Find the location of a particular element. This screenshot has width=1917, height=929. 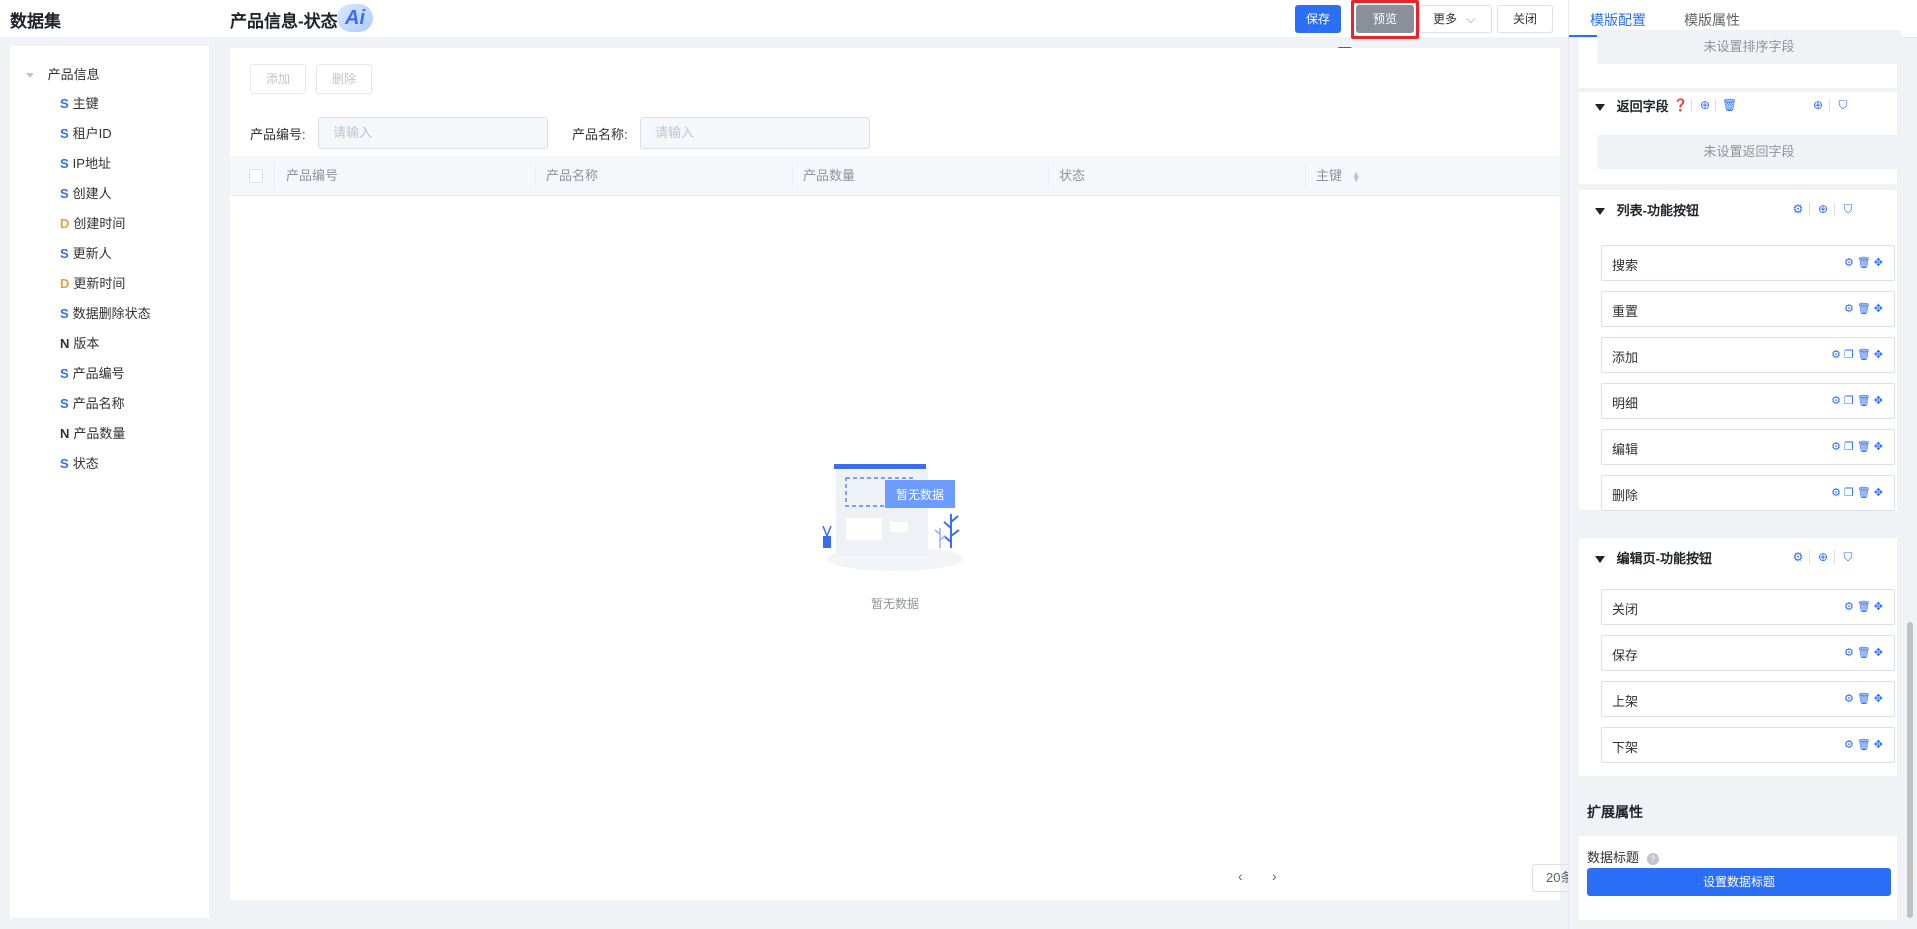

set-data-title-button: 设置数据标题 is located at coordinates (1739, 882).